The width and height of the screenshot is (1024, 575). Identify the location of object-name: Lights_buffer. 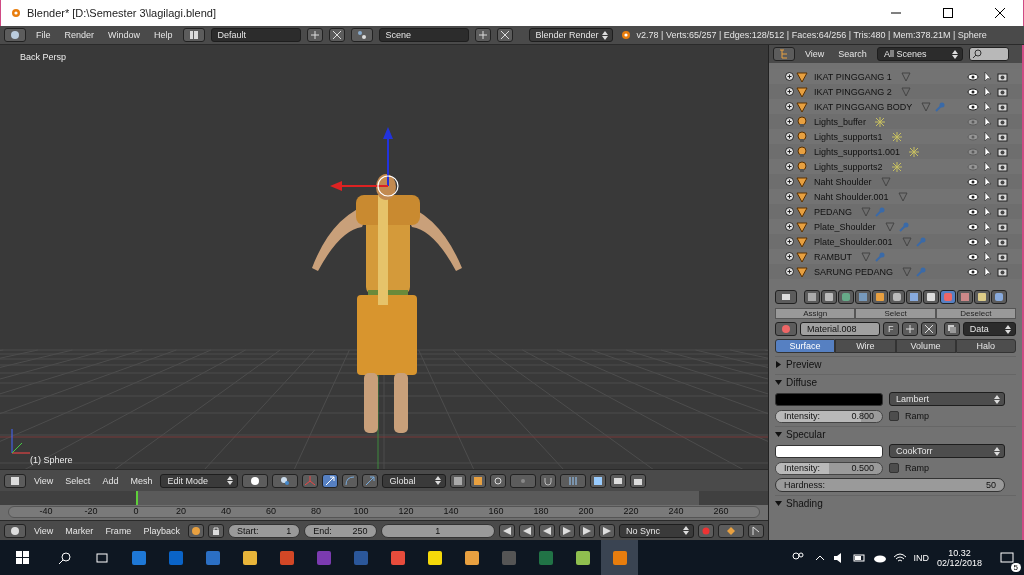
(840, 121).